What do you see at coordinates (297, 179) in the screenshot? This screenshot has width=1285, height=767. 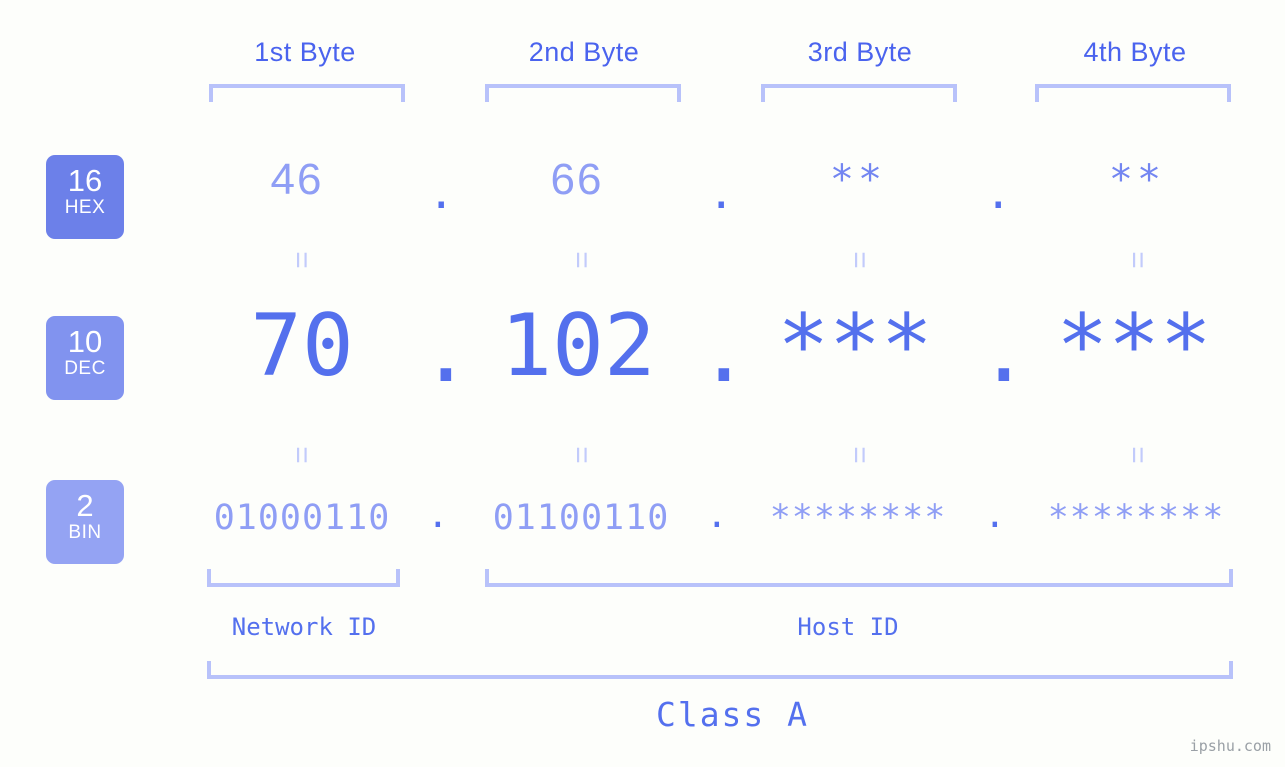 I see `hex-byte-1: 46` at bounding box center [297, 179].